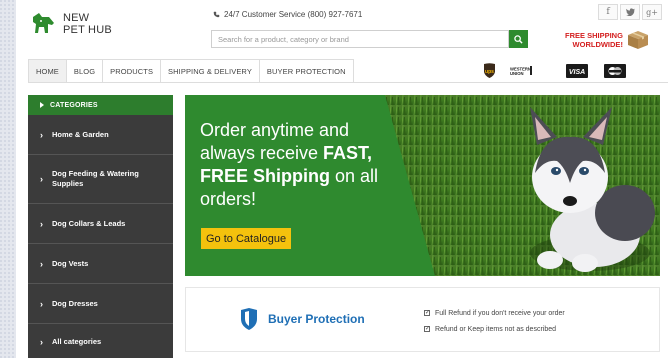 This screenshot has width=668, height=358. Describe the element at coordinates (652, 12) in the screenshot. I see `google-plus-icon: g+` at that location.